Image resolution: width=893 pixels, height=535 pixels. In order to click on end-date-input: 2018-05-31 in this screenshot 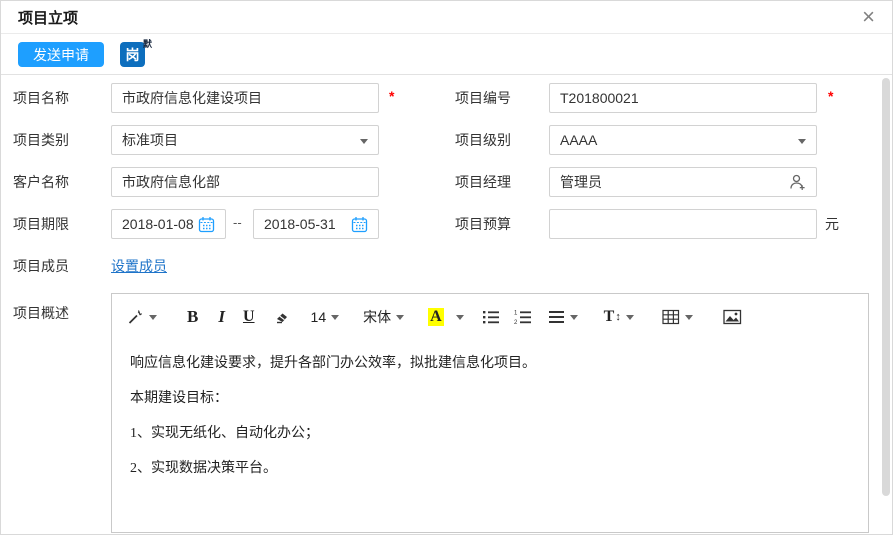, I will do `click(316, 224)`.